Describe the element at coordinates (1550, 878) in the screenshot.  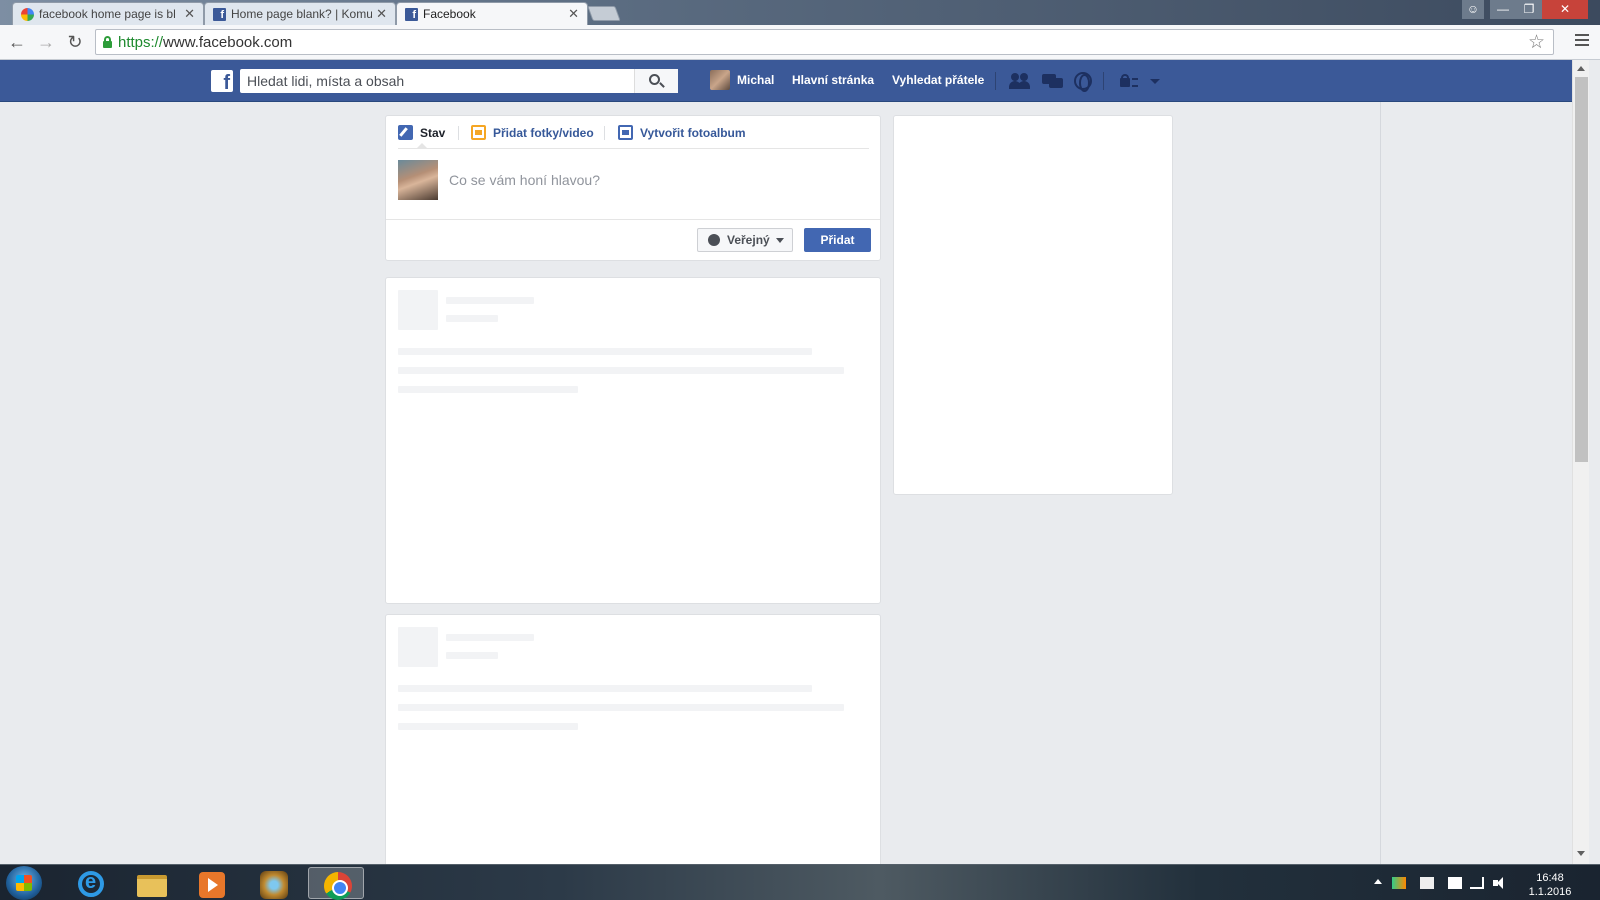
I see `clock-time: 16:48` at that location.